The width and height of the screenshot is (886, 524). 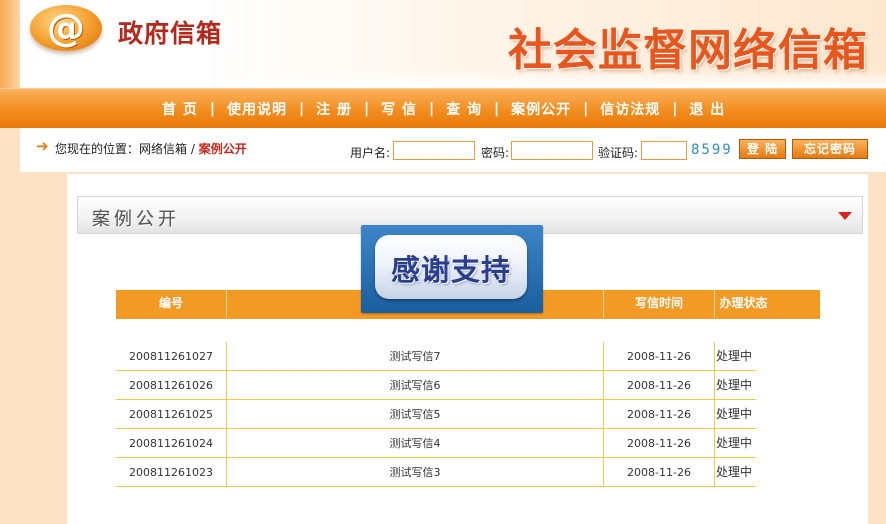 What do you see at coordinates (712, 150) in the screenshot?
I see `captcha-image: 8599` at bounding box center [712, 150].